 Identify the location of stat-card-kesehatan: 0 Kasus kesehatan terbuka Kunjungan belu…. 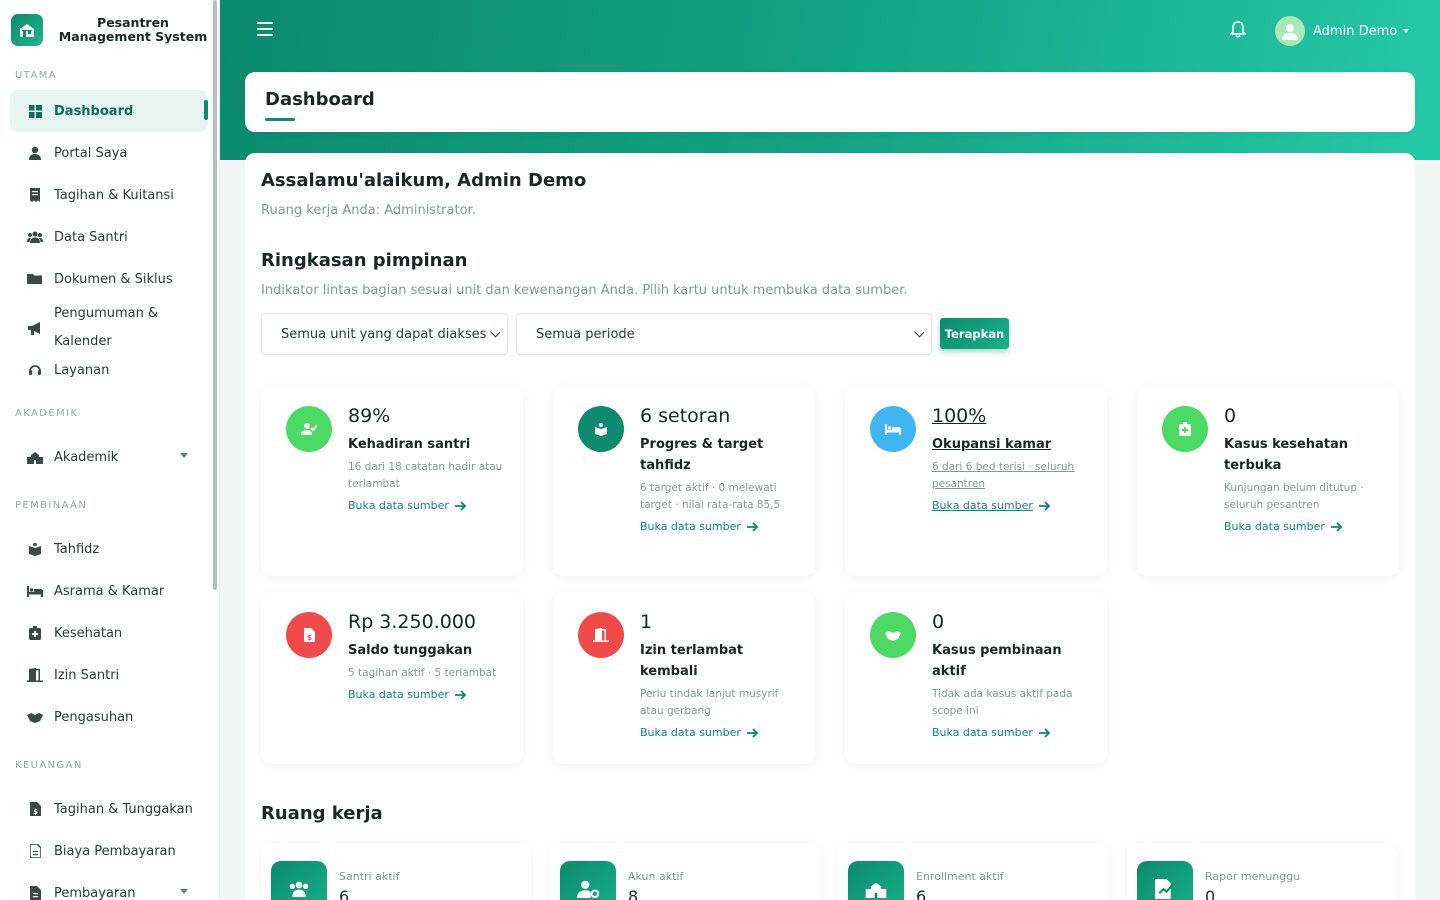
(1268, 481).